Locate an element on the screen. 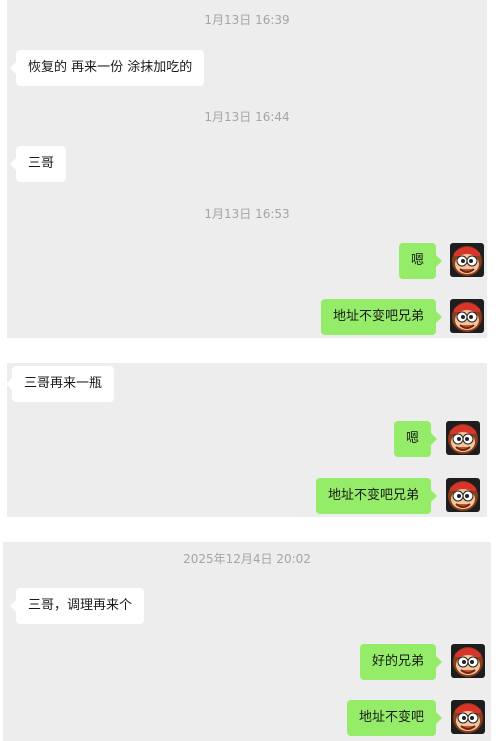 This screenshot has height=741, width=499. sent-message: 地址不变吧 is located at coordinates (394, 718).